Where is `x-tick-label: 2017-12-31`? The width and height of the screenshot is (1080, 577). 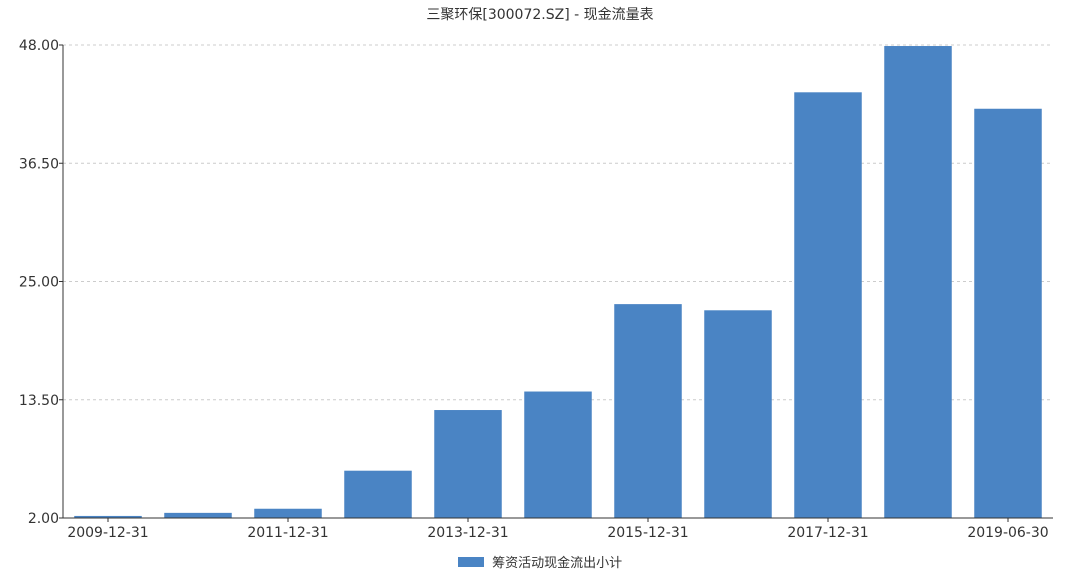 x-tick-label: 2017-12-31 is located at coordinates (827, 533).